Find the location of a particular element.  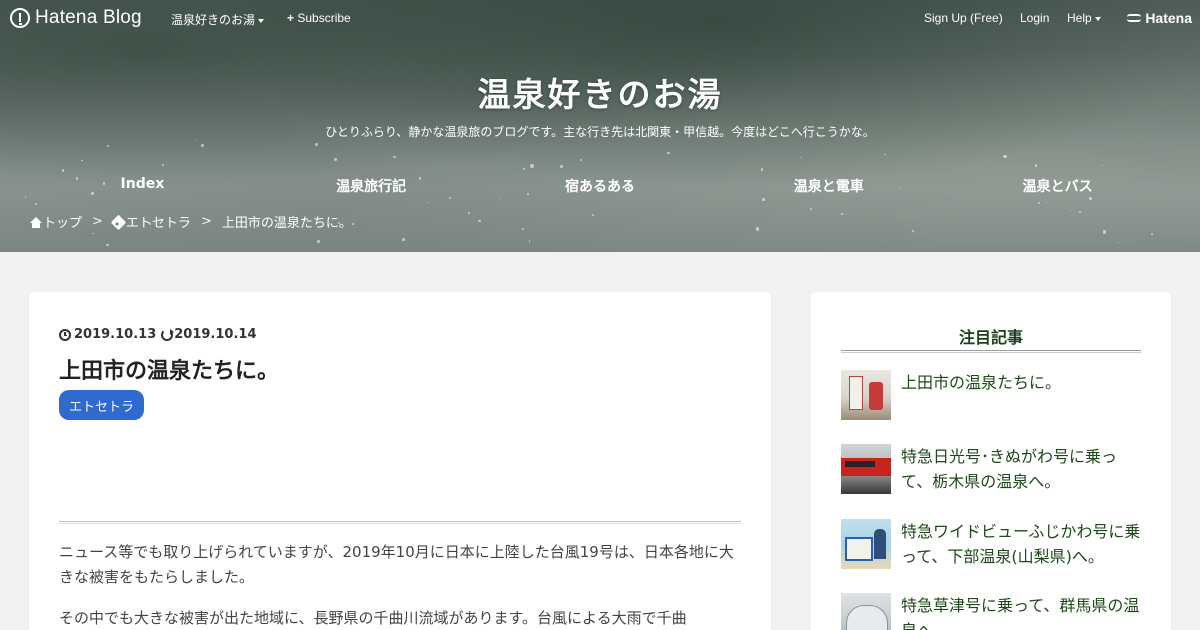

subscribe-label: Subscribe is located at coordinates (324, 18).